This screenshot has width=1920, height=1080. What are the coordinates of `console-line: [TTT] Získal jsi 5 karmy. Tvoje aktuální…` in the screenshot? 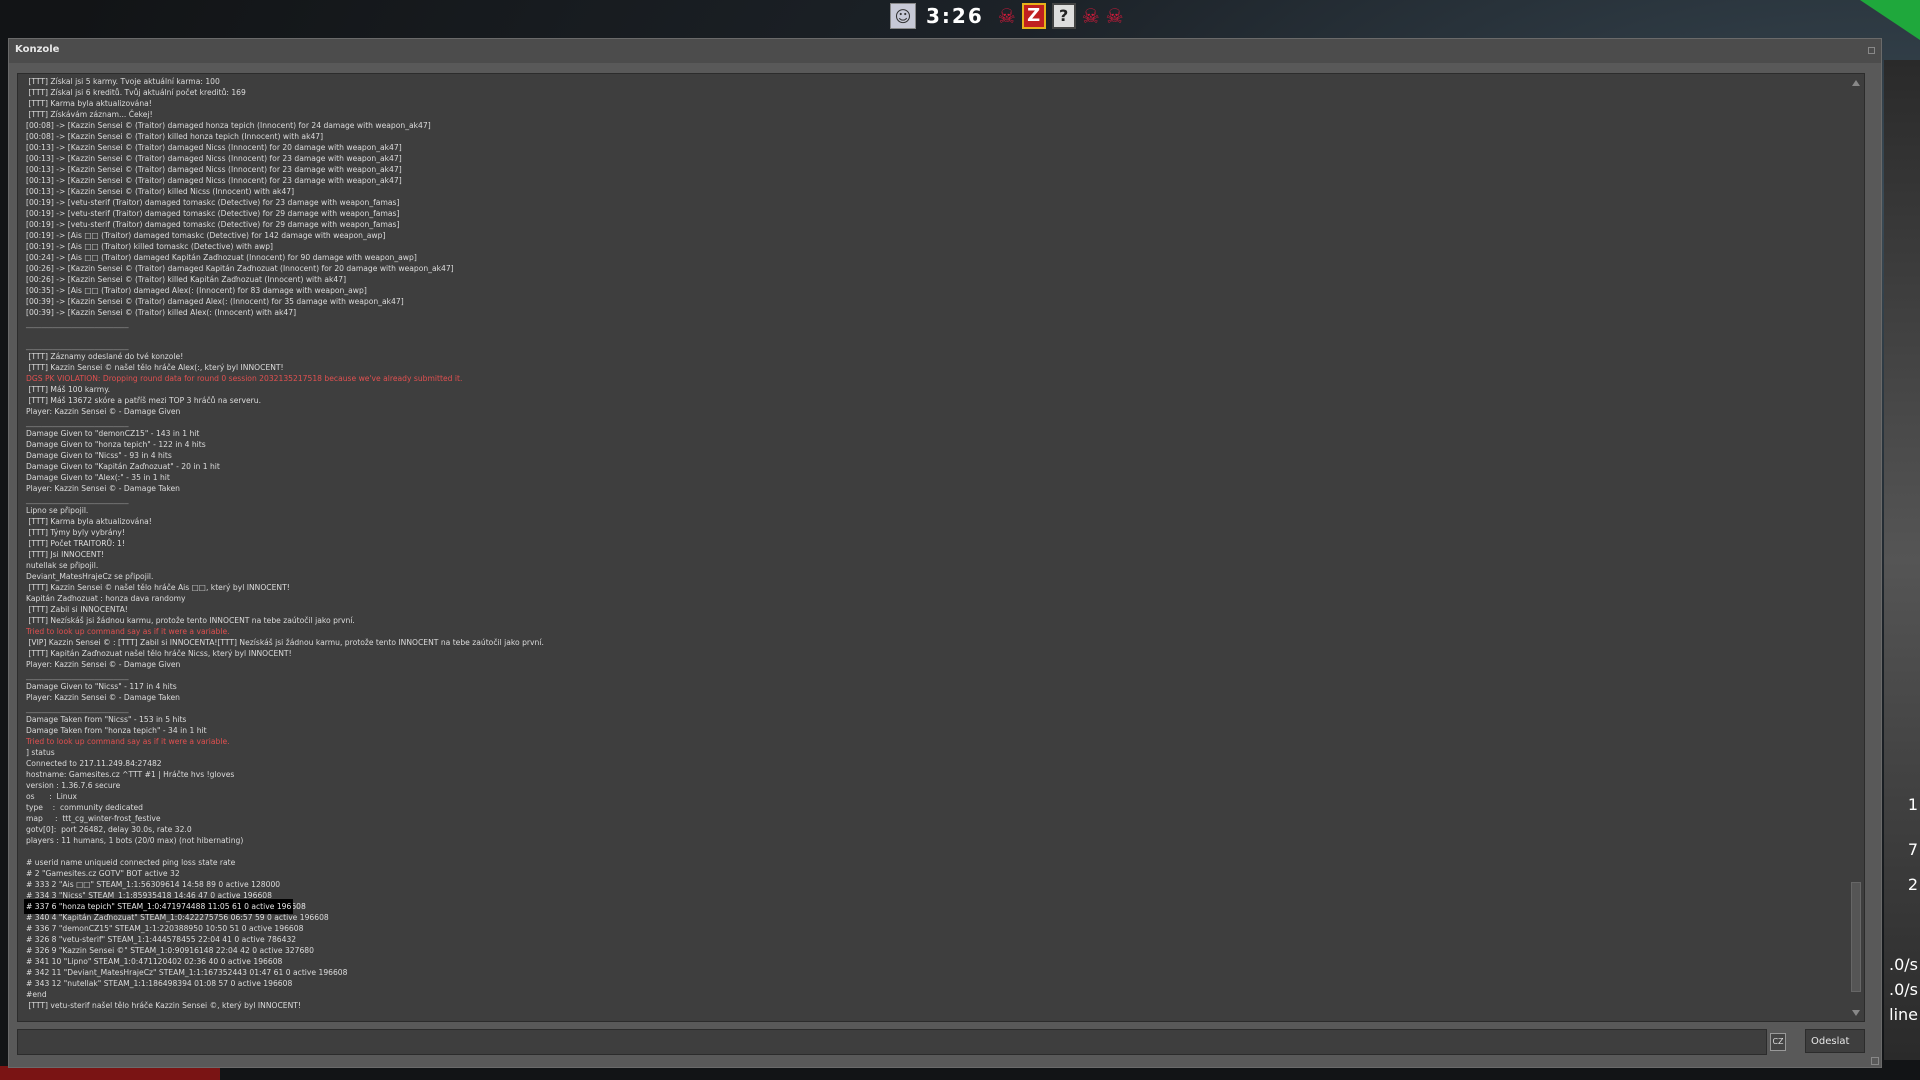 It's located at (123, 81).